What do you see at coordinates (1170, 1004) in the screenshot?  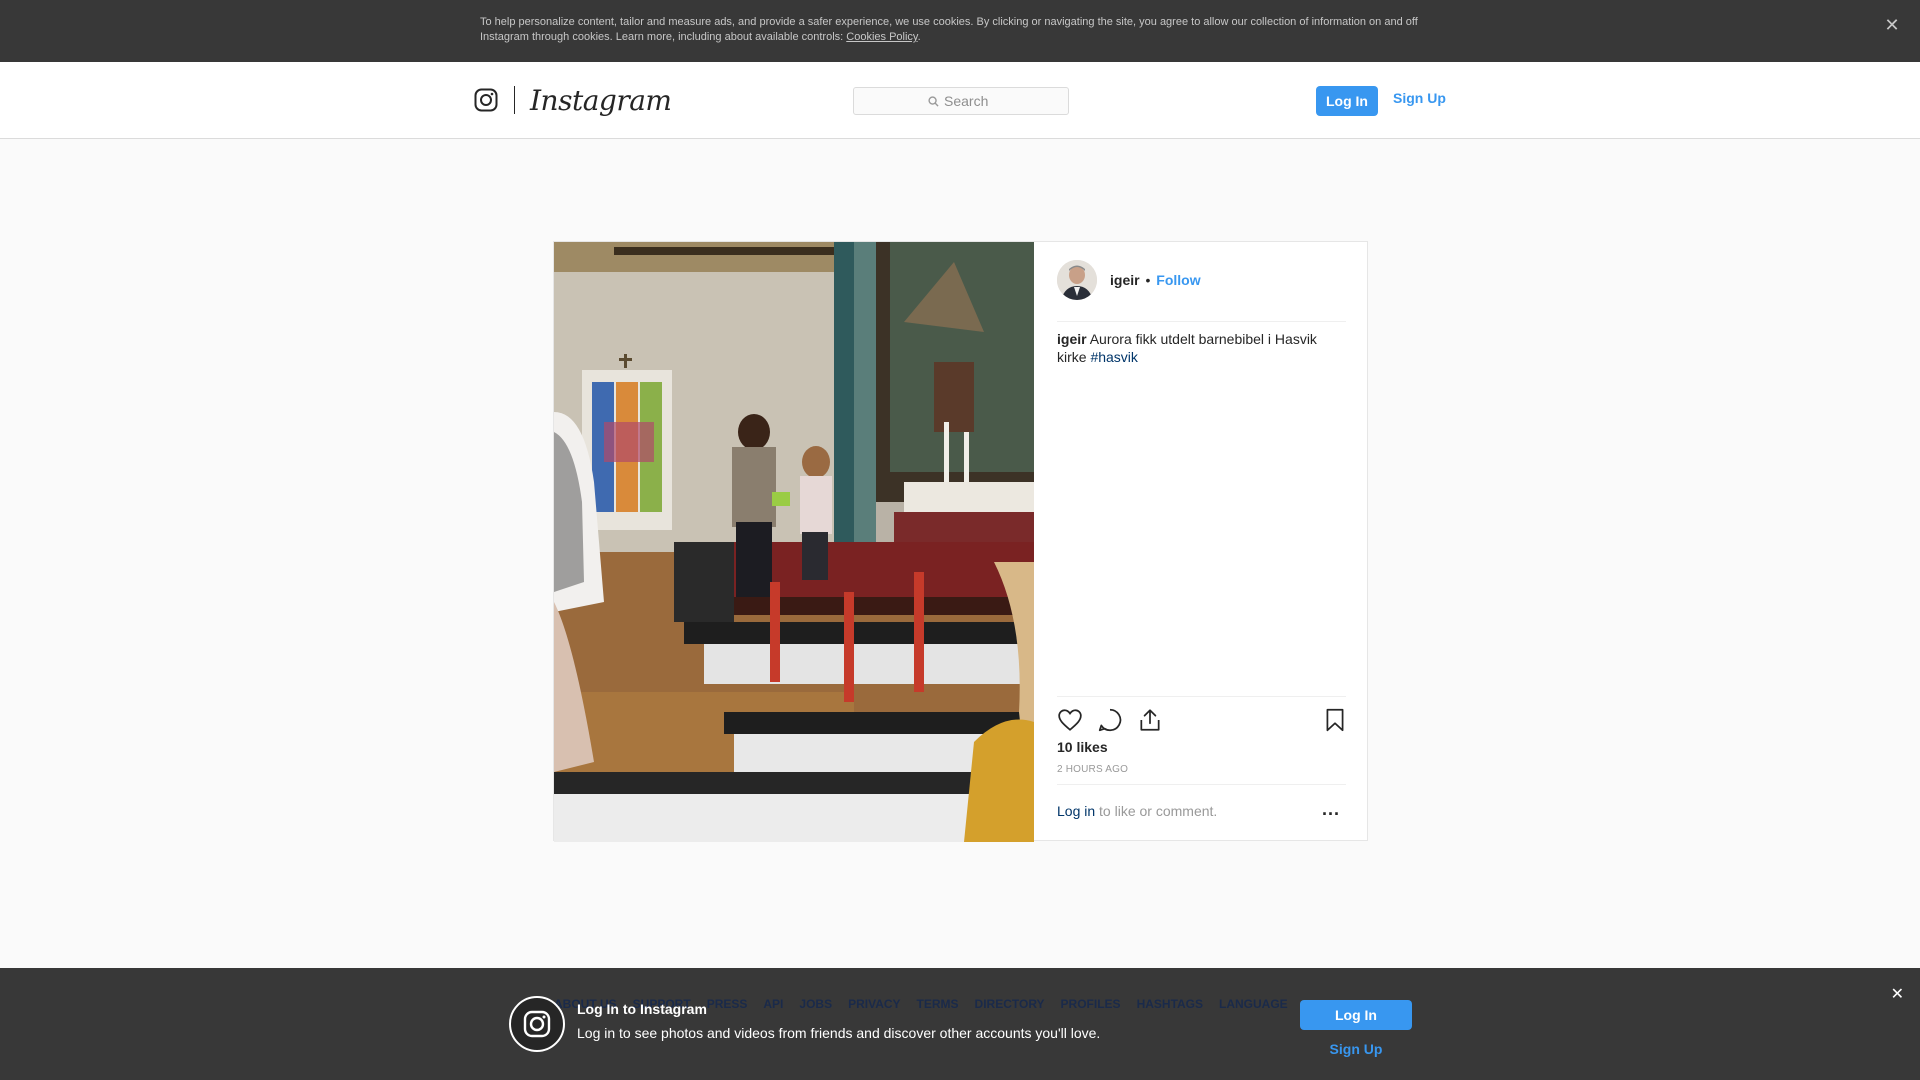 I see `footer-link: HASHTAGS` at bounding box center [1170, 1004].